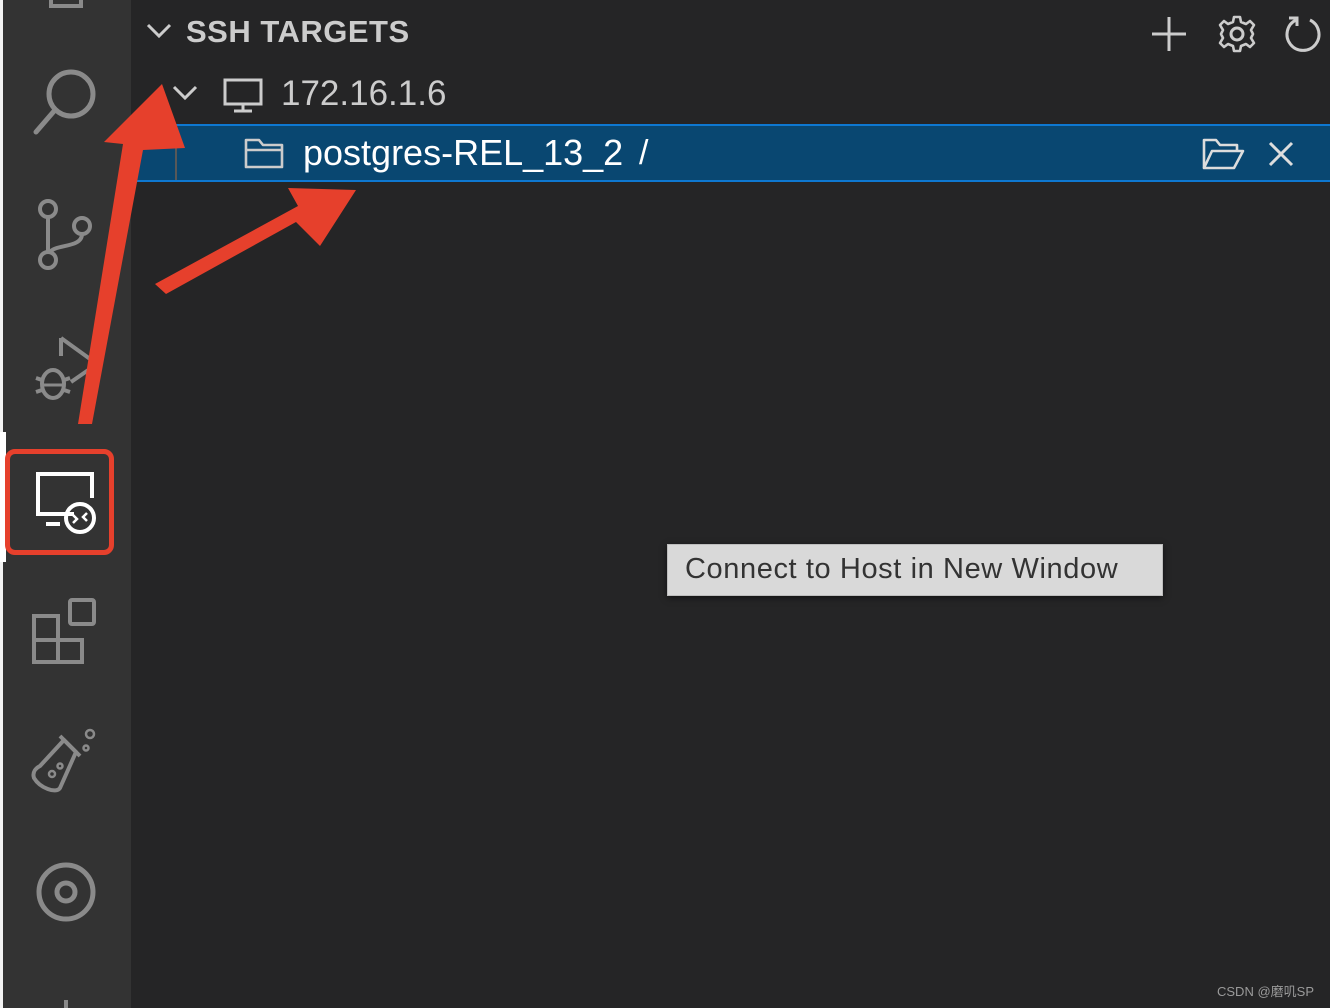  Describe the element at coordinates (1169, 34) in the screenshot. I see `add-icon` at that location.